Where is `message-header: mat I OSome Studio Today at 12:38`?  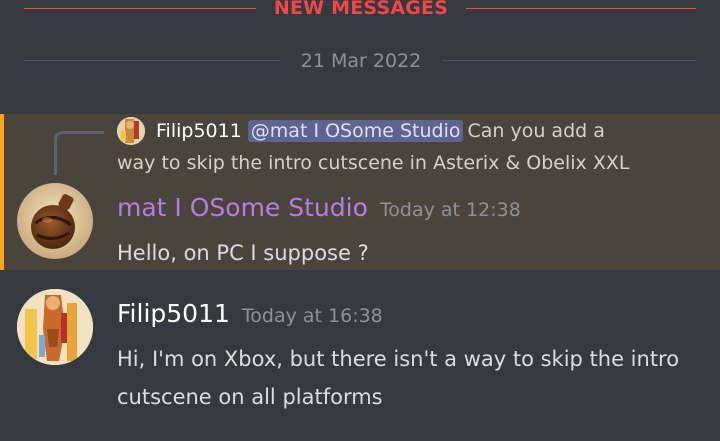 message-header: mat I OSome Studio Today at 12:38 is located at coordinates (319, 208).